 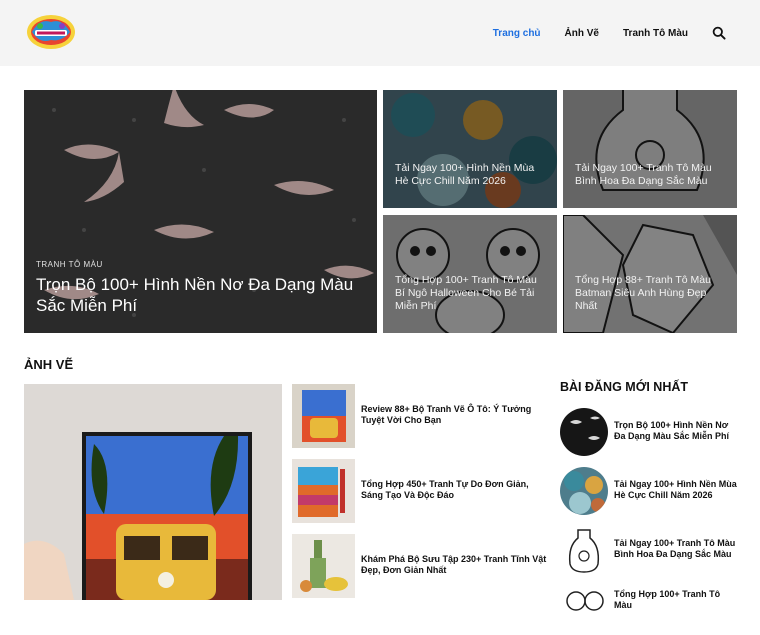 I want to click on sidebar-heading: BÀI ĐĂNG MỚI NHẤT, so click(x=624, y=387).